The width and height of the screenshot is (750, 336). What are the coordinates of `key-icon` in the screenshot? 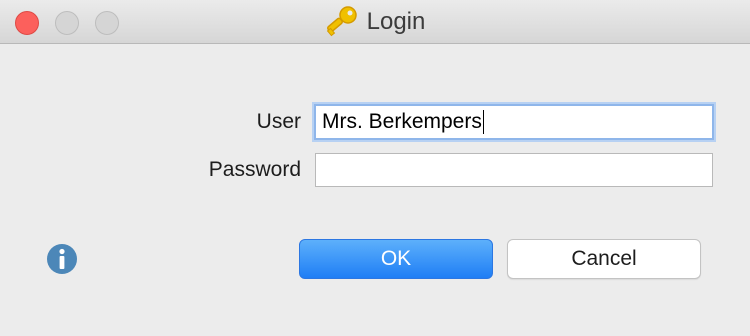 It's located at (341, 21).